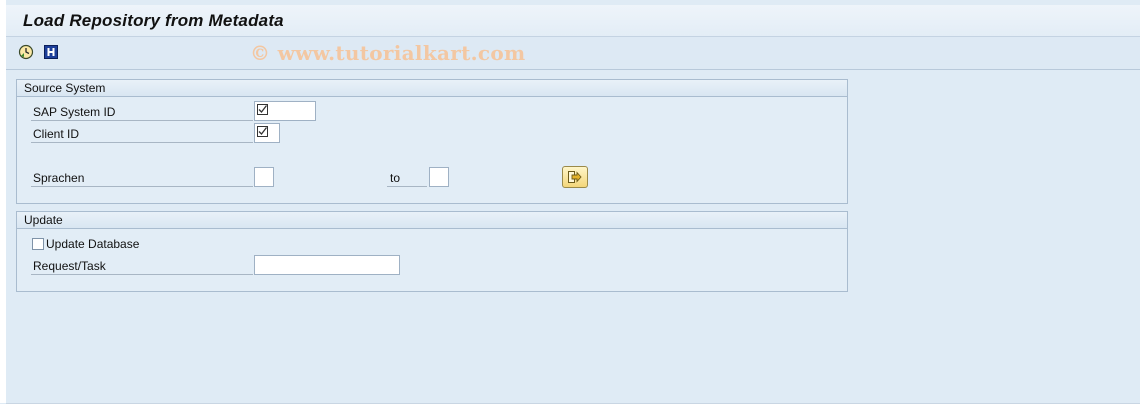 Image resolution: width=1140 pixels, height=404 pixels. What do you see at coordinates (432, 88) in the screenshot?
I see `source-system-header: Source System` at bounding box center [432, 88].